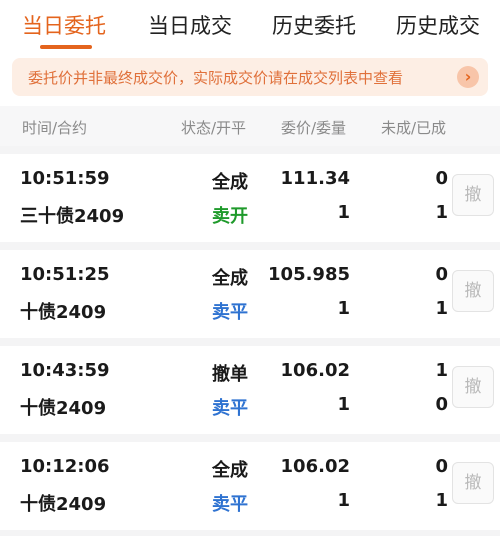  What do you see at coordinates (64, 25) in the screenshot?
I see `tab-today-orders: 当日委托` at bounding box center [64, 25].